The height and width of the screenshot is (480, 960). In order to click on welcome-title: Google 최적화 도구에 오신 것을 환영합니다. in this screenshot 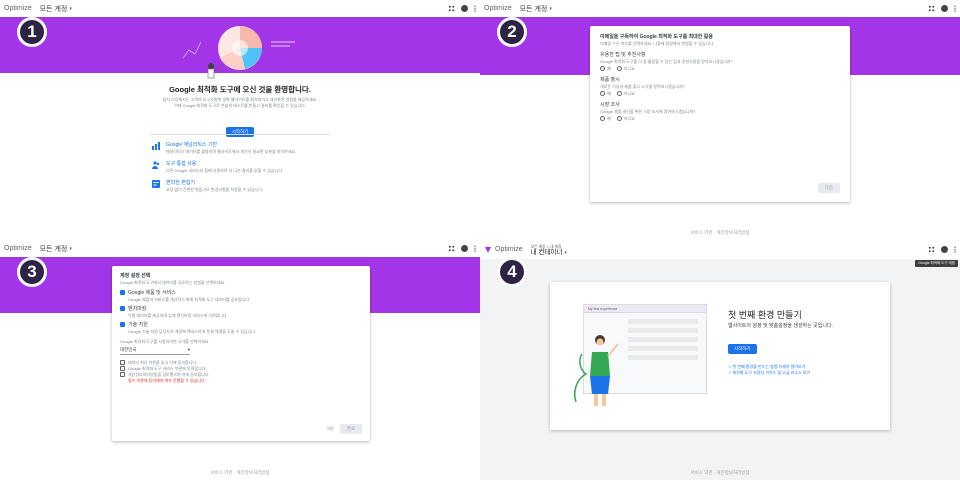, I will do `click(240, 89)`.